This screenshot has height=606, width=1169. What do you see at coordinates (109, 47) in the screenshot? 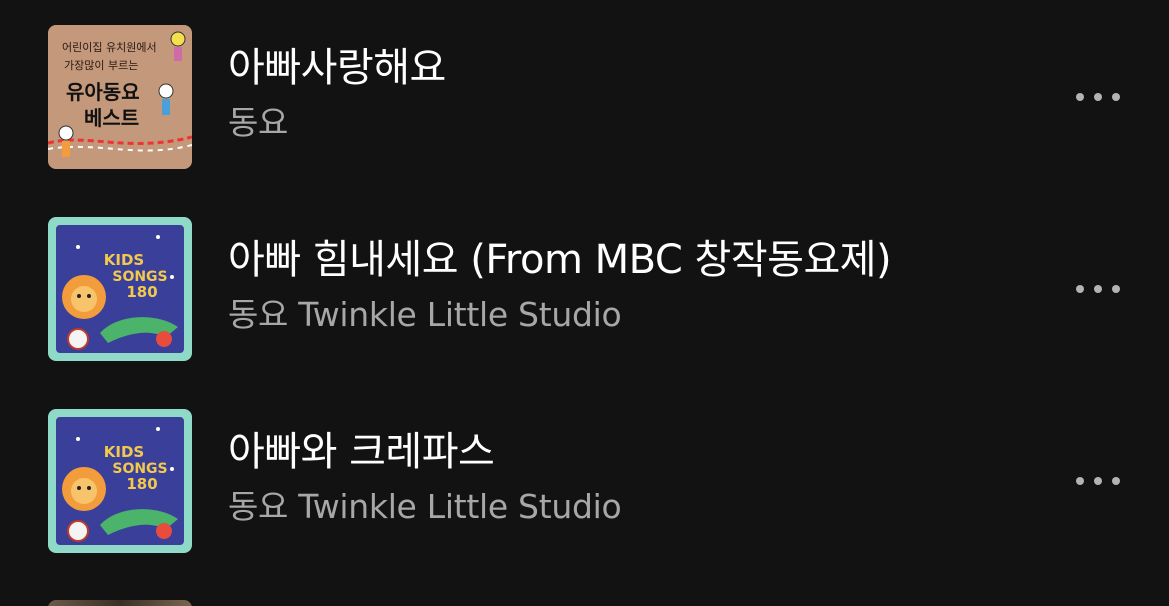
I see `svg-text: 어린이집 유치원에서` at bounding box center [109, 47].